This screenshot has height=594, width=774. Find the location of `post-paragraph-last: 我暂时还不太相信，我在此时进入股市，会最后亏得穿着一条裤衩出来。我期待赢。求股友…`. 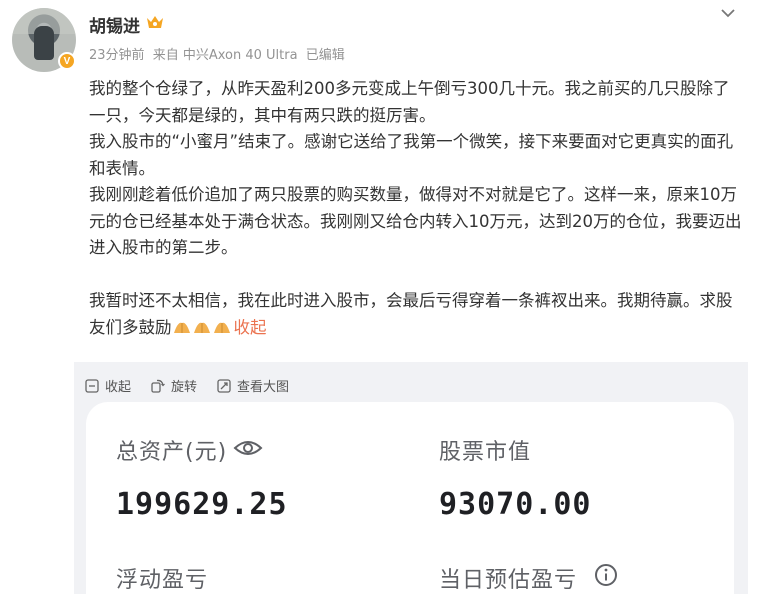

post-paragraph-last: 我暂时还不太相信，我在此时进入股市，会最后亏得穿着一条裤衩出来。我期待赢。求股友… is located at coordinates (416, 314).